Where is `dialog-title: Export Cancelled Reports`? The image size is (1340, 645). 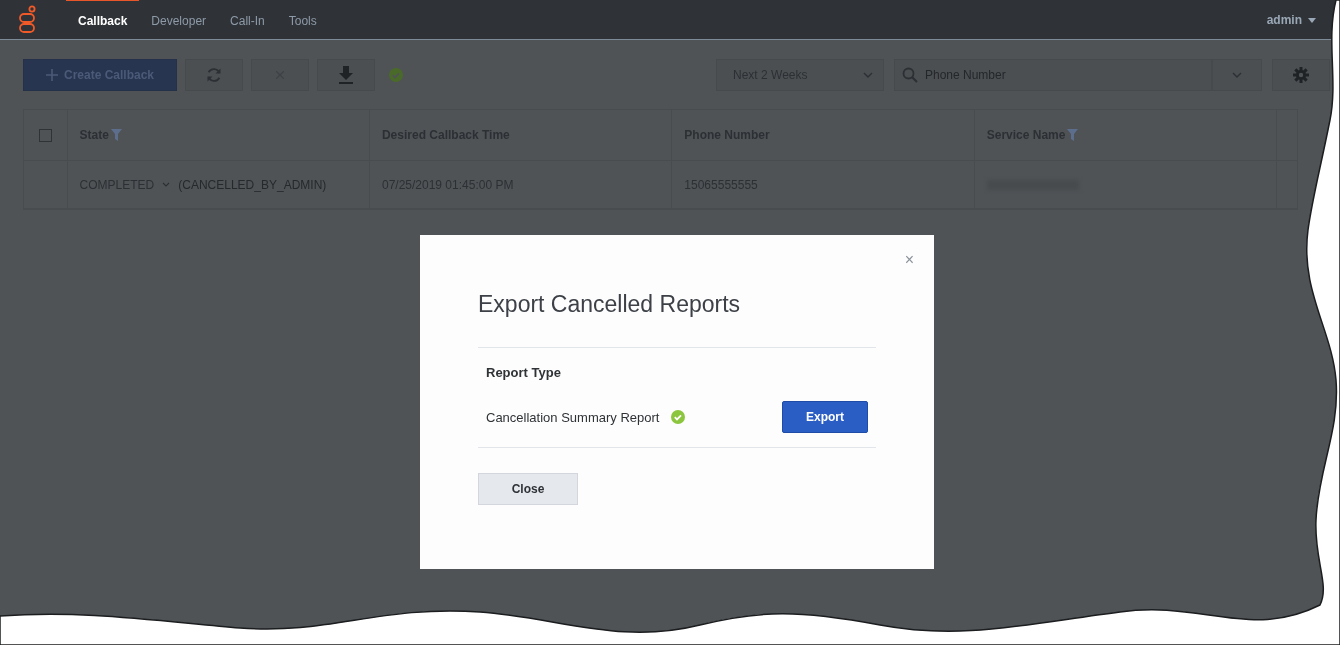 dialog-title: Export Cancelled Reports is located at coordinates (677, 319).